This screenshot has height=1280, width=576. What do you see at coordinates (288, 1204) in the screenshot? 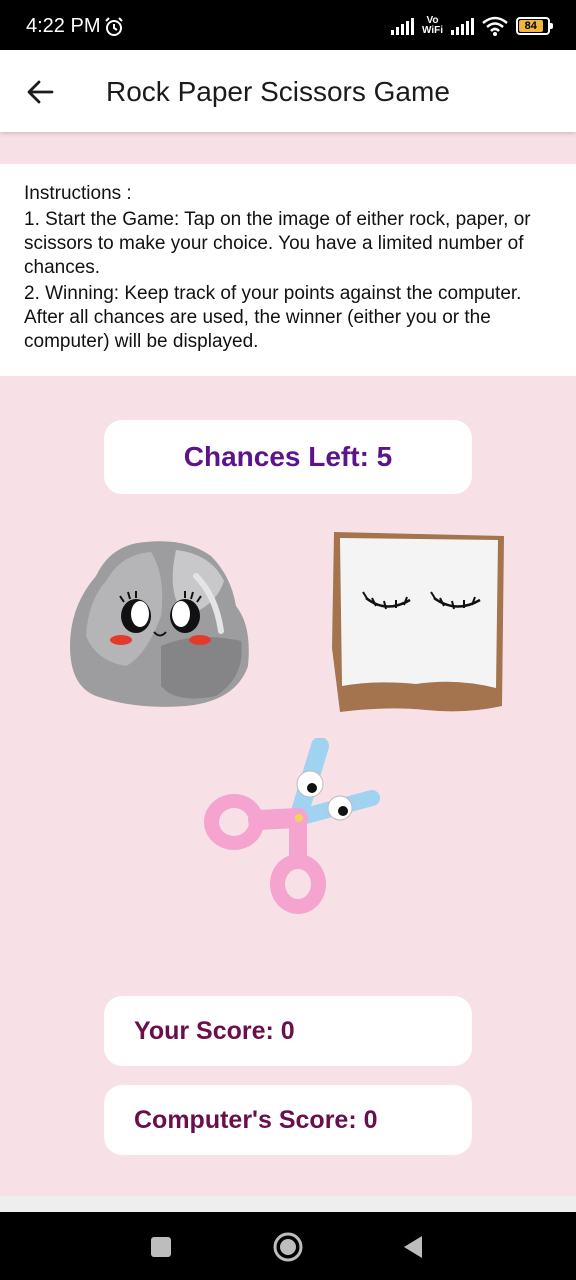
I see `bottom-divider` at bounding box center [288, 1204].